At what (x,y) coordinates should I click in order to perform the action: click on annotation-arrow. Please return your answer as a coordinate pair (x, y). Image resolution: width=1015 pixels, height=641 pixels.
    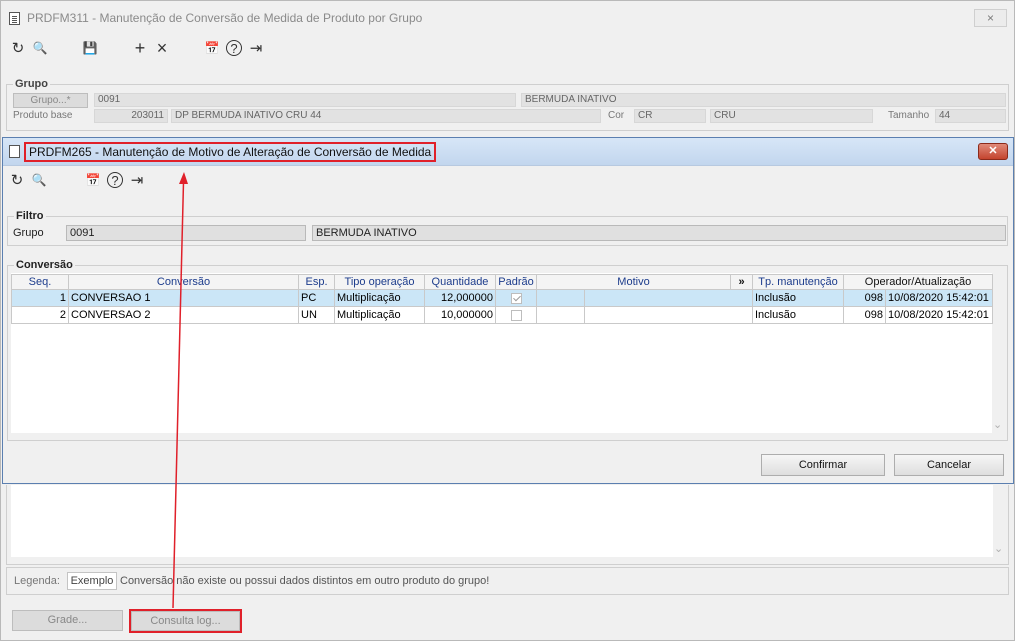
    Looking at the image, I should click on (180, 390).